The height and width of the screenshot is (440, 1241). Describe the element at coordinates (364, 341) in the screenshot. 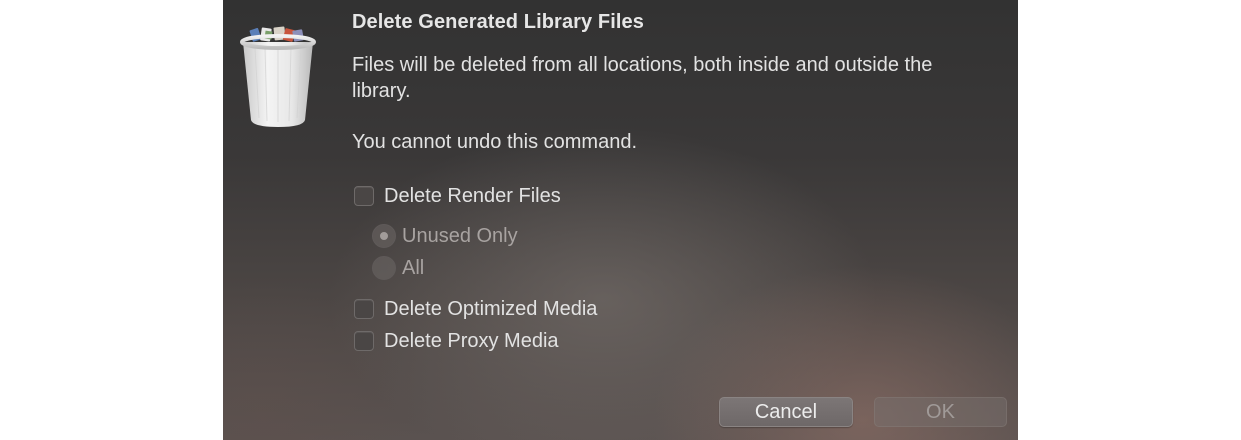

I see `delete-proxy-media-checkbox` at that location.